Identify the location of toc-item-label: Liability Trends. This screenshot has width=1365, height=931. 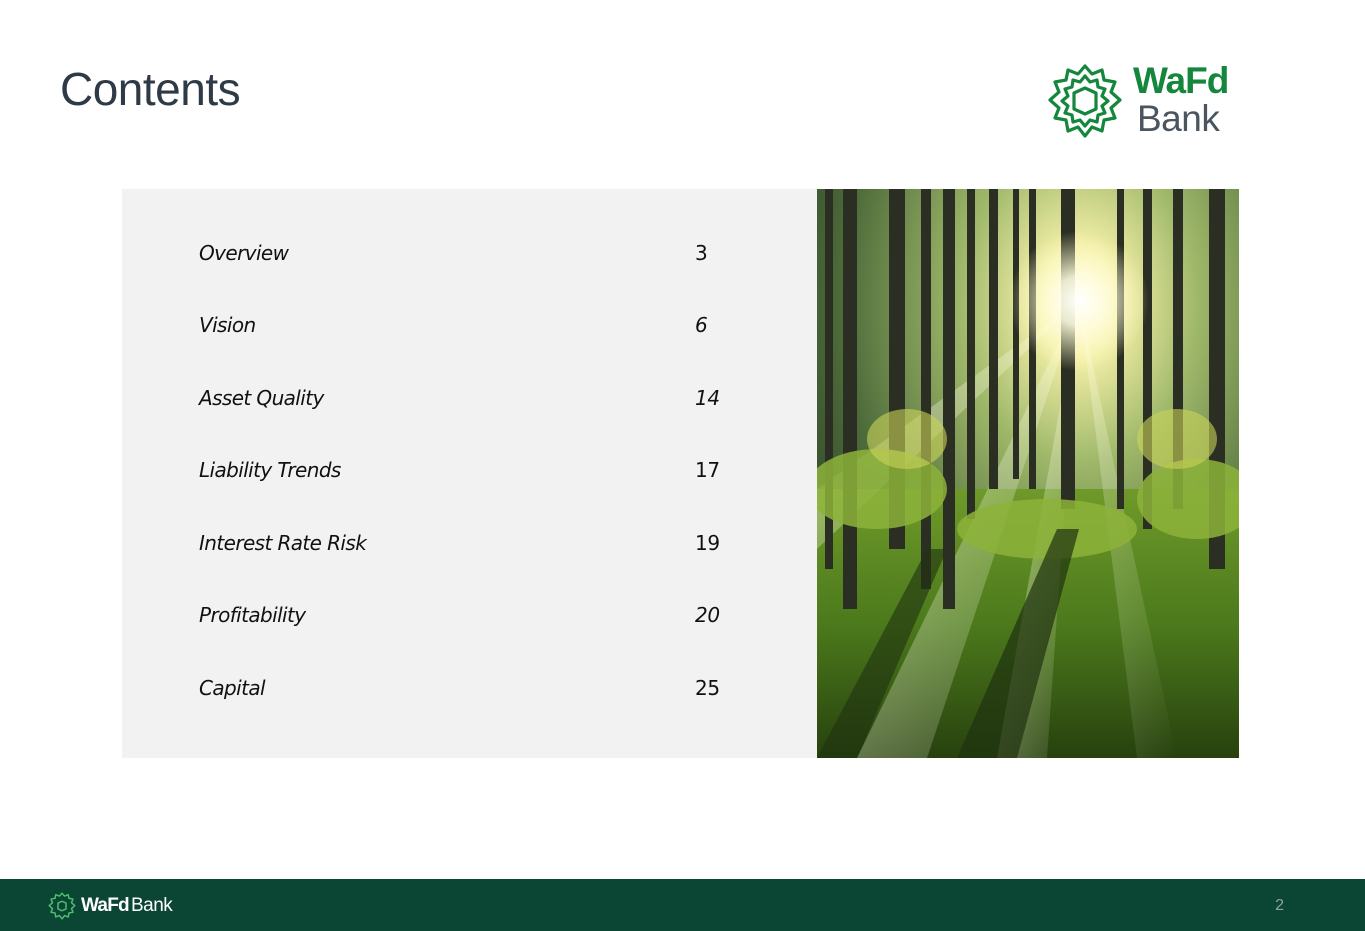
(270, 470).